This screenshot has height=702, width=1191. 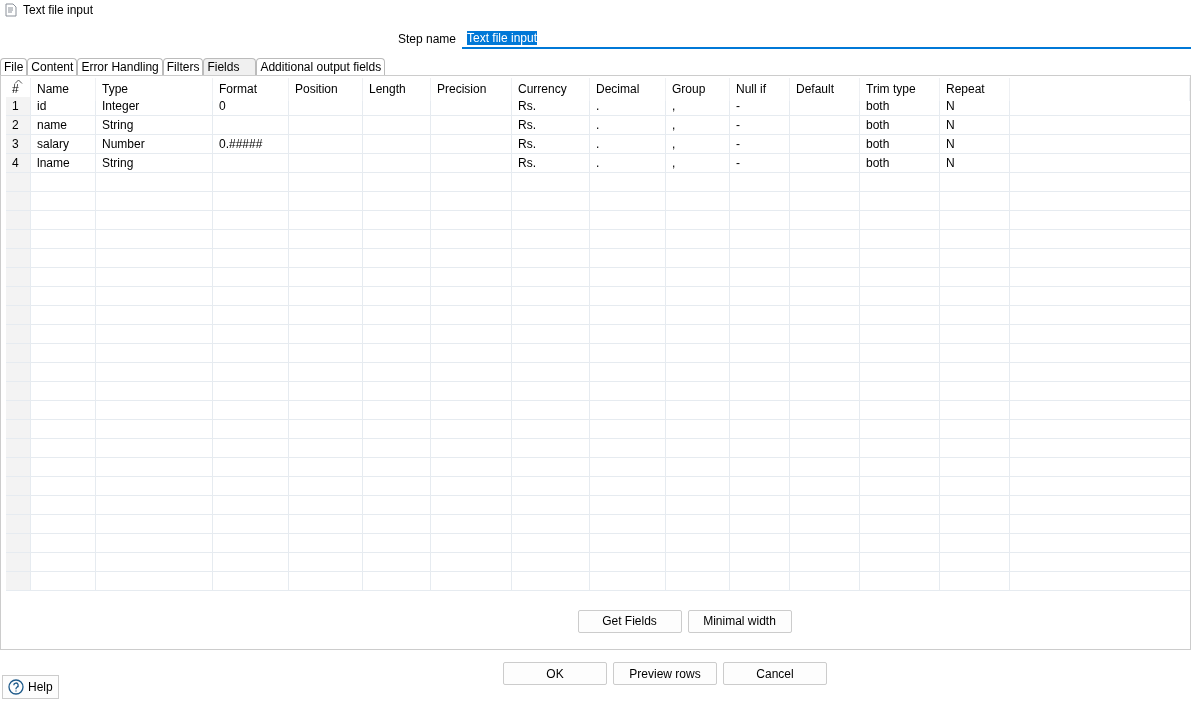 What do you see at coordinates (58, 10) in the screenshot?
I see `window-title: Text file input` at bounding box center [58, 10].